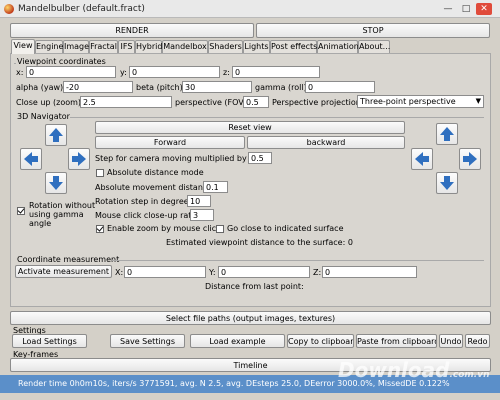  What do you see at coordinates (256, 46) in the screenshot?
I see `tab-lights: Lights` at bounding box center [256, 46].